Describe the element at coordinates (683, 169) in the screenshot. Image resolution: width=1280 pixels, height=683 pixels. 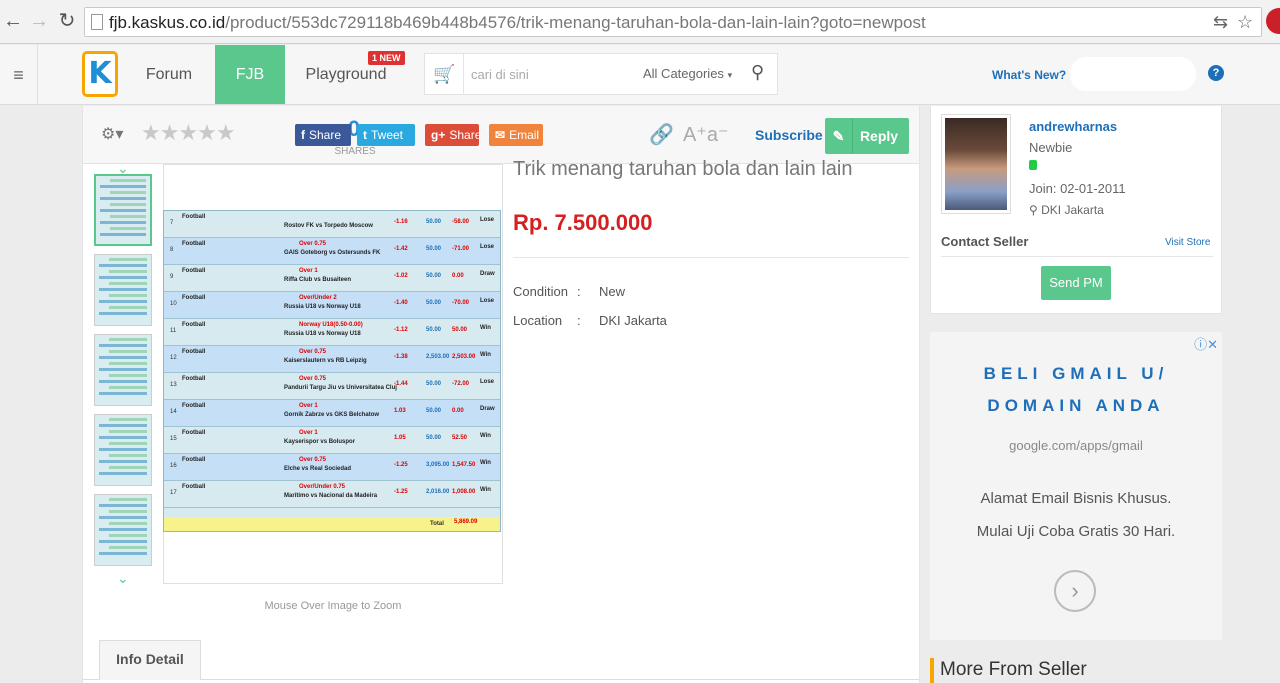
I see `product-title: Trik menang taruhan bola dan lain lain` at that location.